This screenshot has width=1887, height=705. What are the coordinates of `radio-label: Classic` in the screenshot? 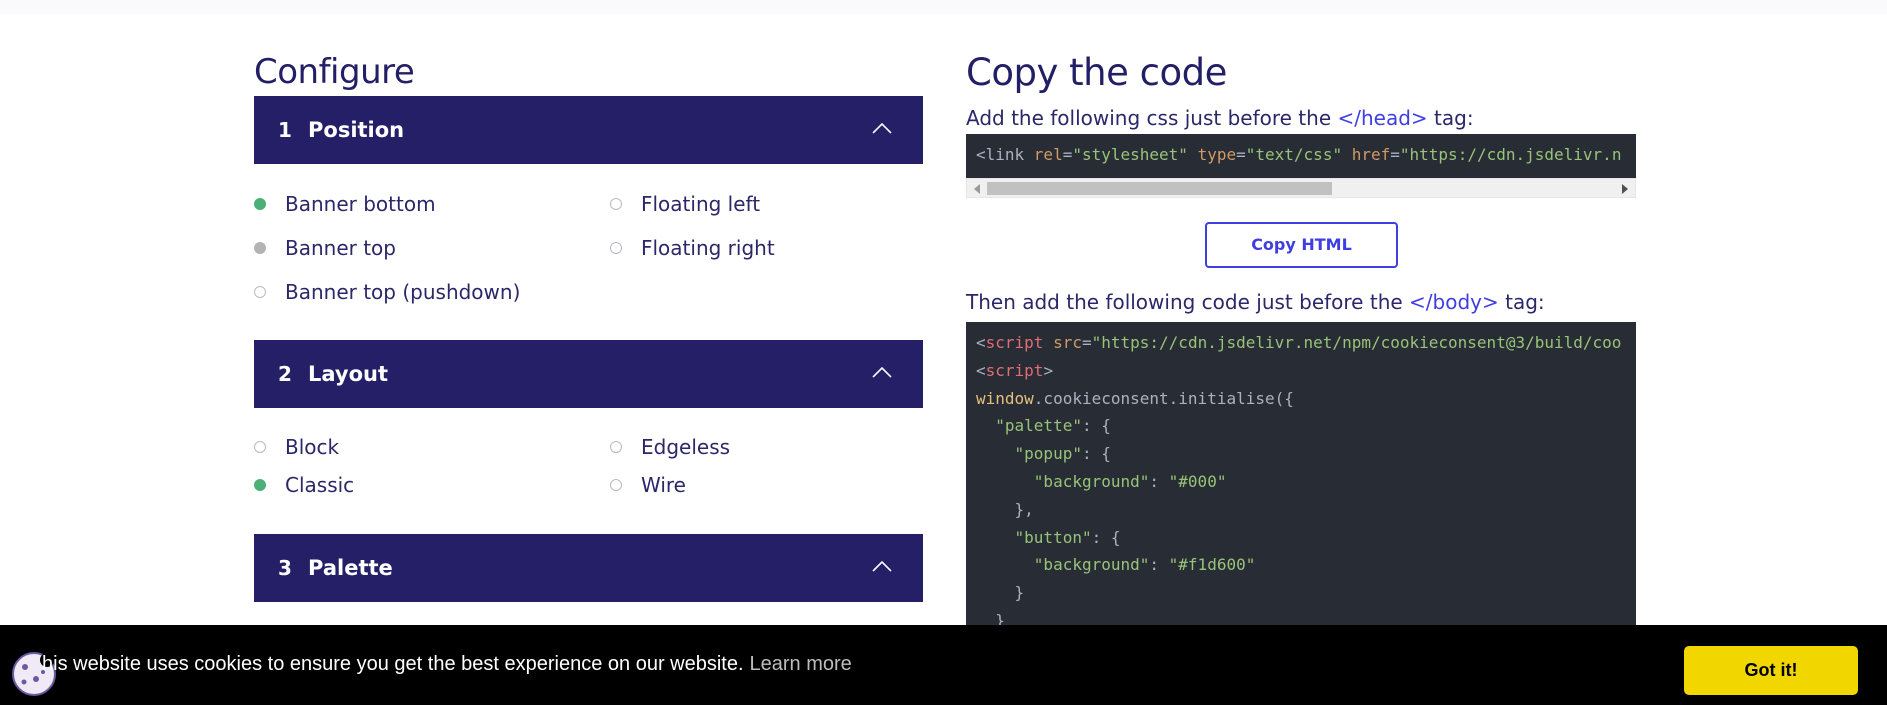 It's located at (320, 485).